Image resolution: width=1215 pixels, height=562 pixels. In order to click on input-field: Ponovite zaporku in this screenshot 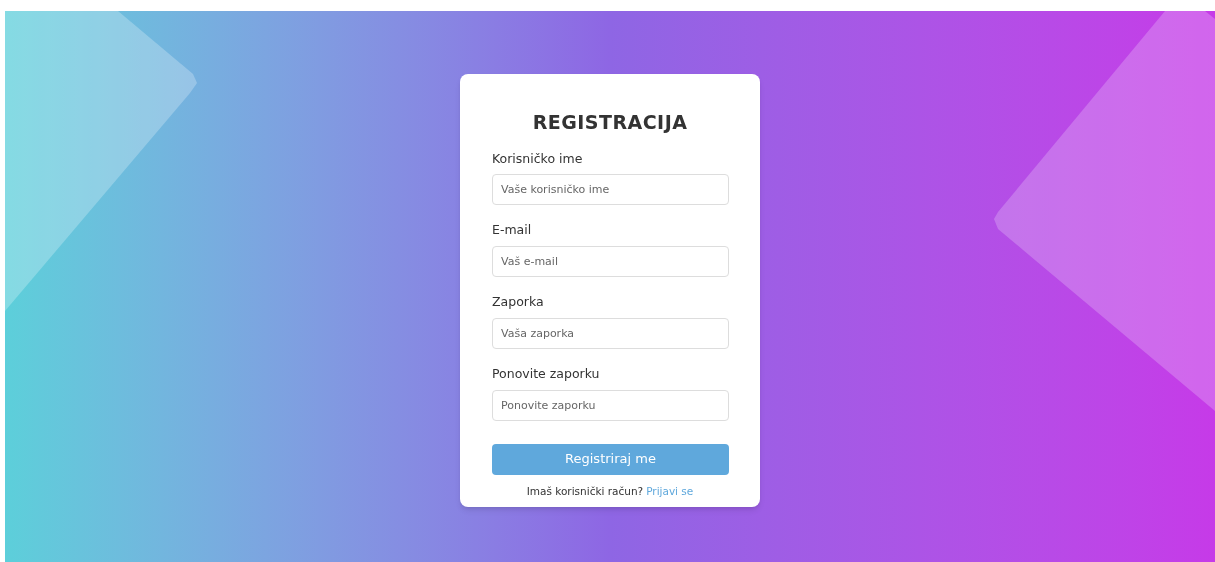, I will do `click(610, 405)`.